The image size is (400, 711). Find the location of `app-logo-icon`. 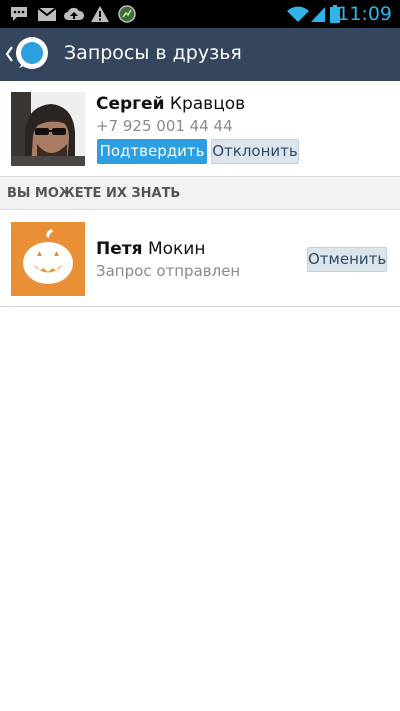

app-logo-icon is located at coordinates (32, 54).